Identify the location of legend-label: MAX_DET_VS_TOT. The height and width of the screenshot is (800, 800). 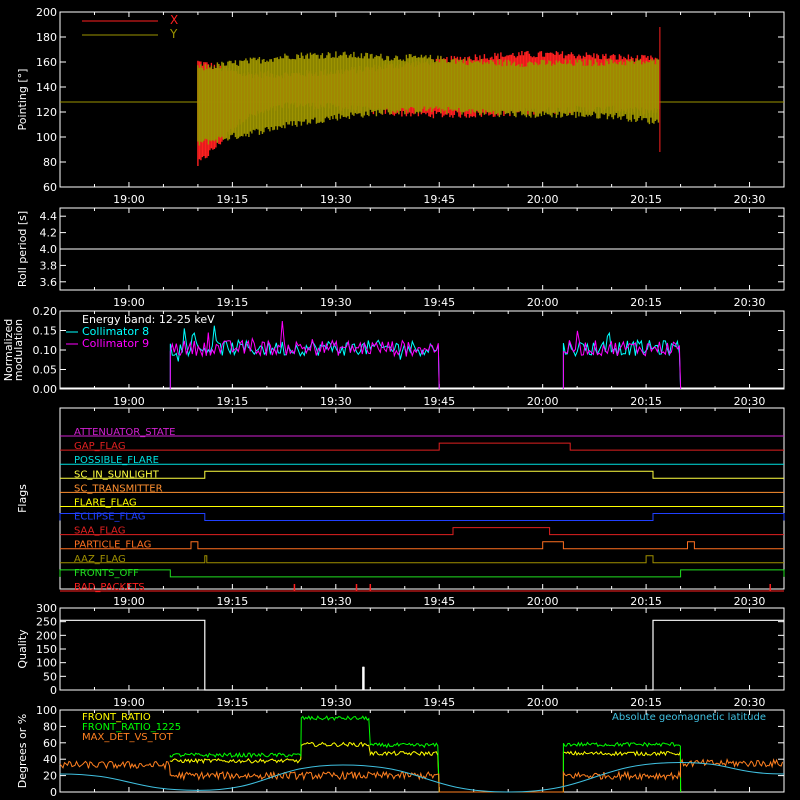
(128, 737).